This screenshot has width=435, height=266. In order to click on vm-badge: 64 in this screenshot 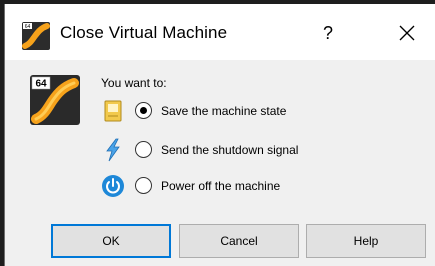, I will do `click(41, 84)`.